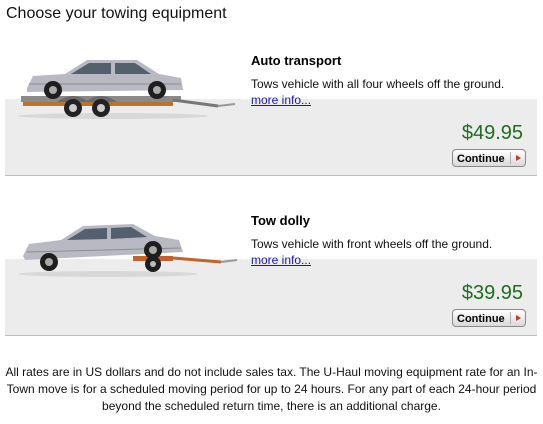  What do you see at coordinates (128, 250) in the screenshot?
I see `tow-dolly-image` at bounding box center [128, 250].